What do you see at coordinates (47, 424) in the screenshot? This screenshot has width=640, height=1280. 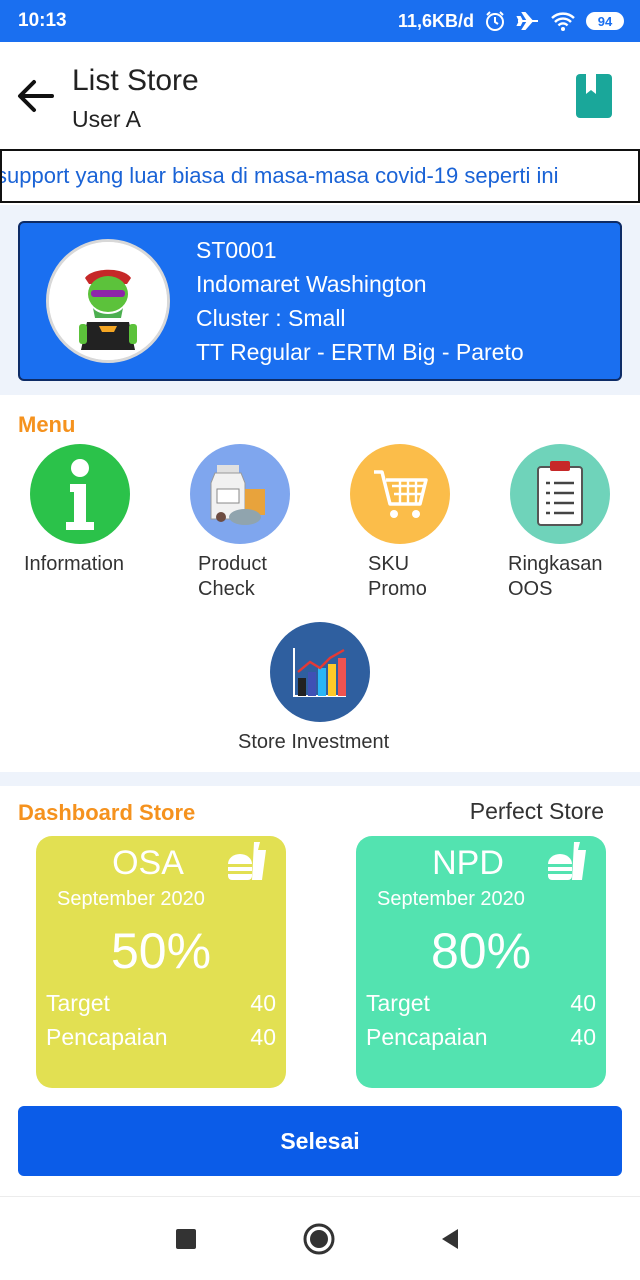 I see `menu-heading: Menu` at bounding box center [47, 424].